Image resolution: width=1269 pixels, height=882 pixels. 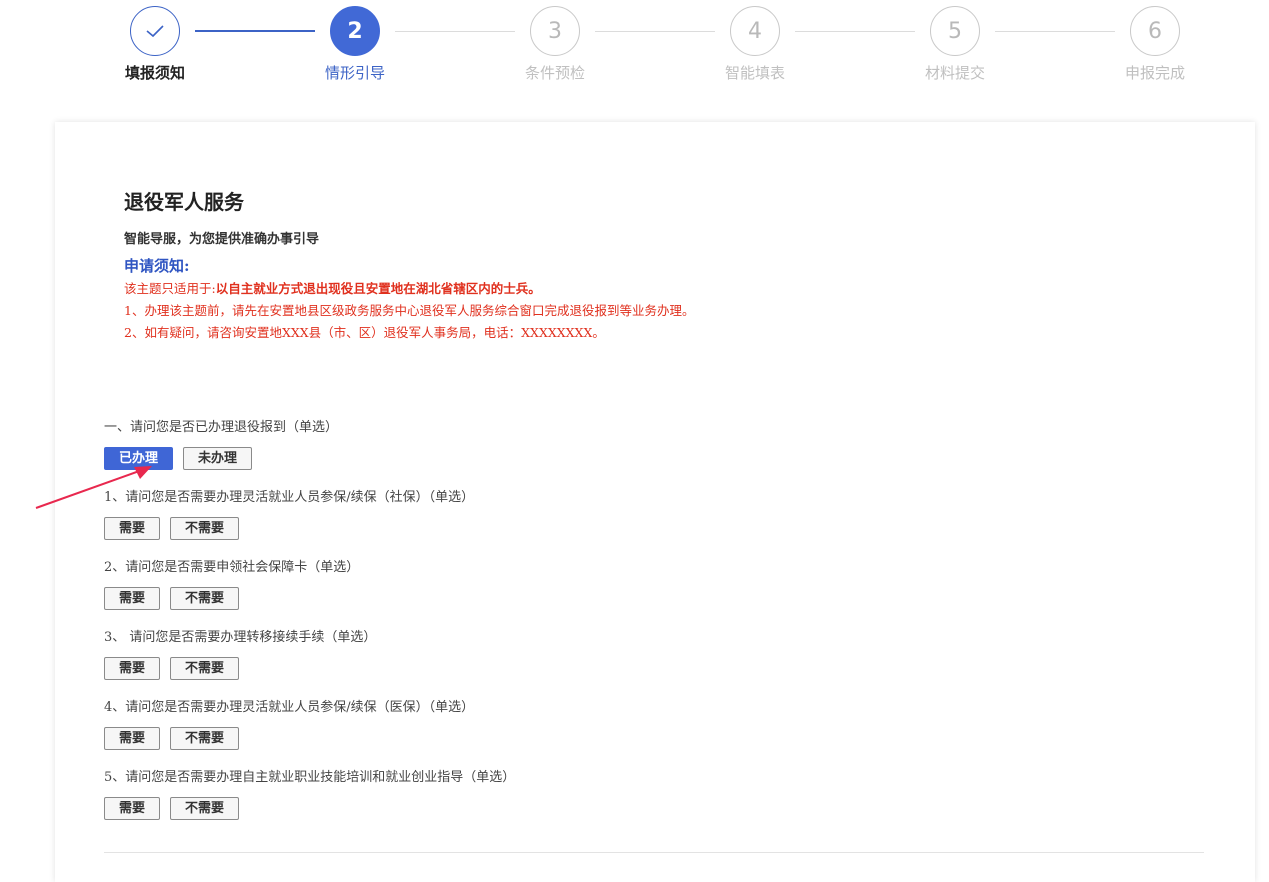 What do you see at coordinates (954, 73) in the screenshot?
I see `step-5-label: 材料提交` at bounding box center [954, 73].